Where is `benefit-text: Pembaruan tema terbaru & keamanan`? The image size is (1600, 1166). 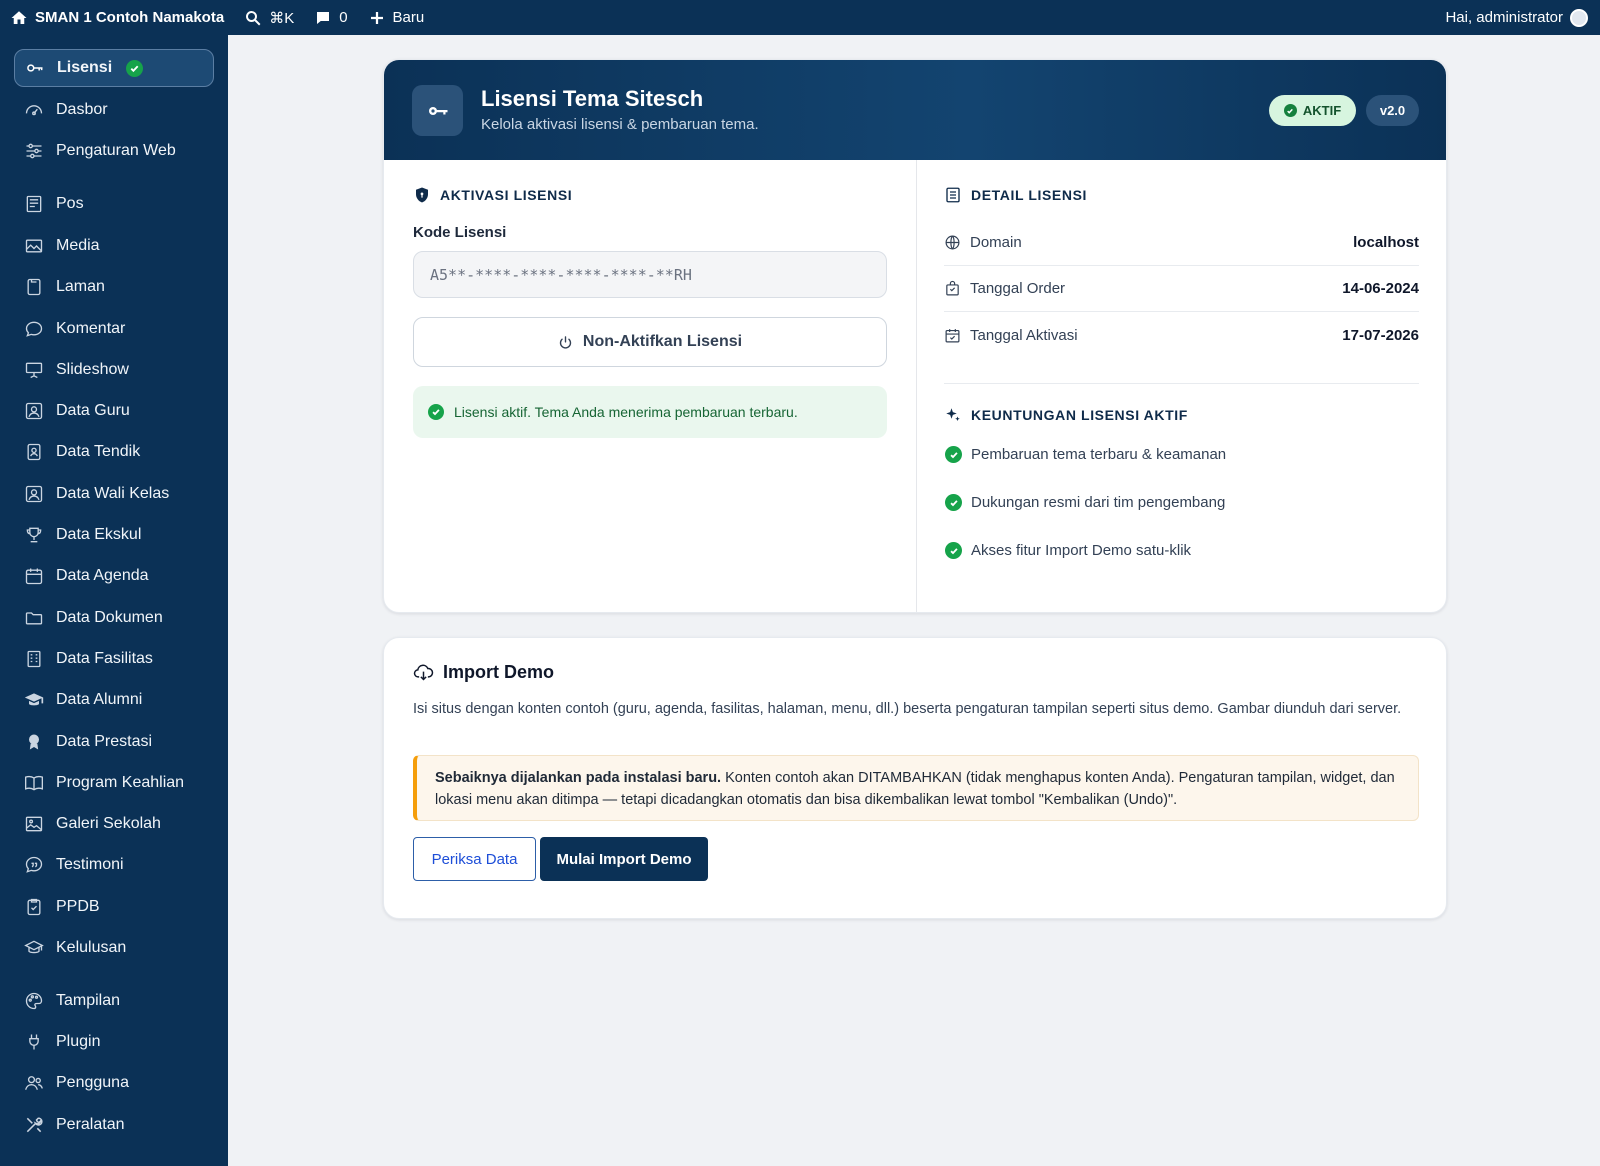 benefit-text: Pembaruan tema terbaru & keamanan is located at coordinates (1099, 454).